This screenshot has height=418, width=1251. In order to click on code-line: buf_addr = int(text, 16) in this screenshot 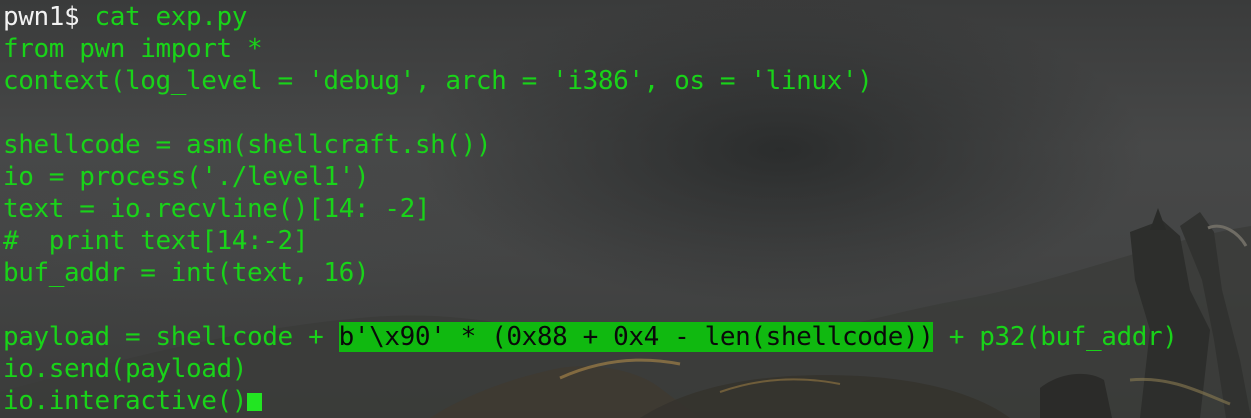, I will do `click(186, 273)`.